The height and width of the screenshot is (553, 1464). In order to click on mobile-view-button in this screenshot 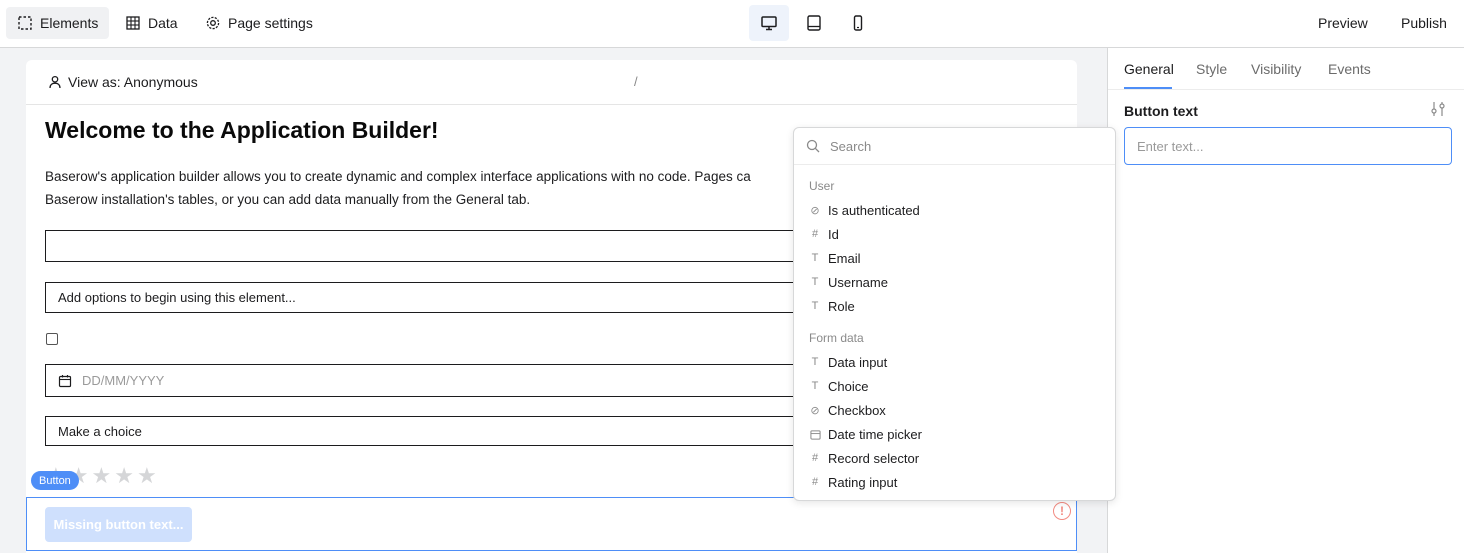, I will do `click(858, 23)`.